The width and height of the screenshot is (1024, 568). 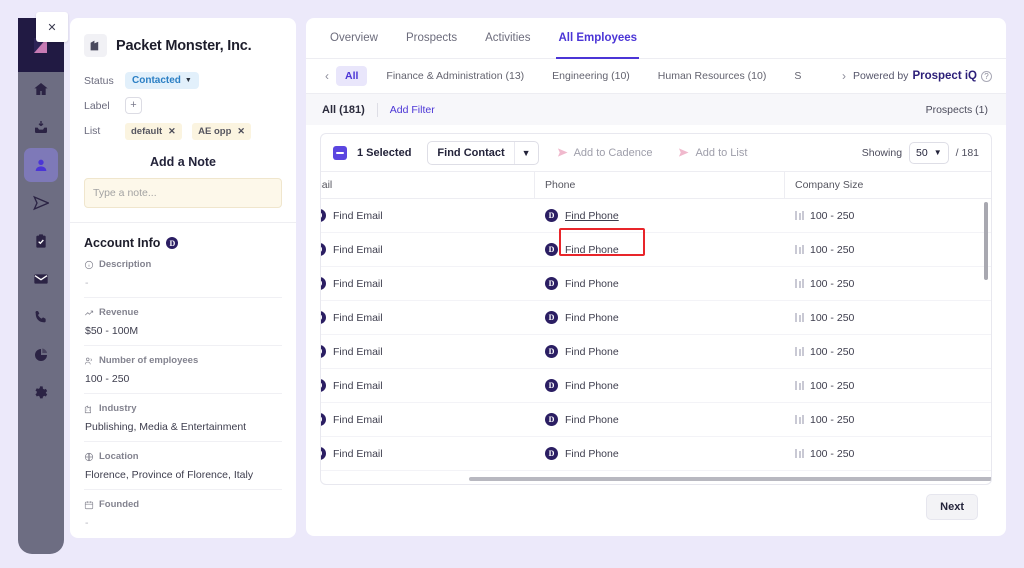 I want to click on add-filter-button: Add Filter, so click(x=412, y=110).